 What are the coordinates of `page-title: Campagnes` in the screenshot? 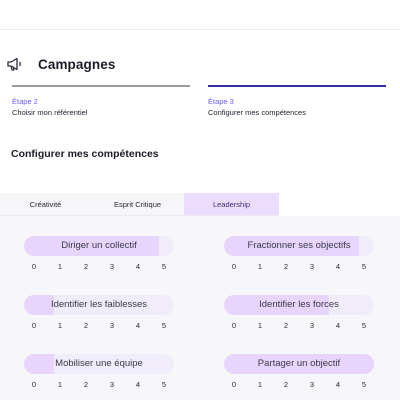 It's located at (77, 64).